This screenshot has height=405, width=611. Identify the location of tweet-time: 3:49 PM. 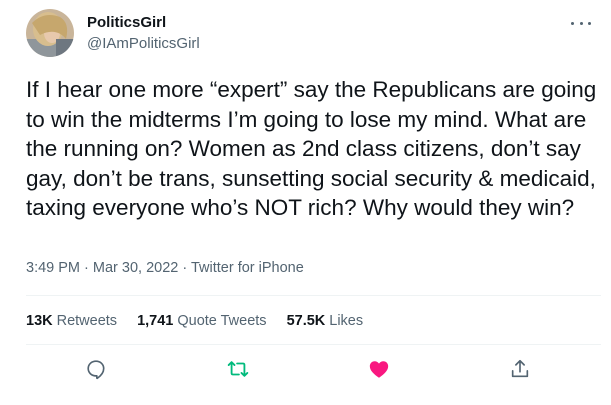
(53, 268).